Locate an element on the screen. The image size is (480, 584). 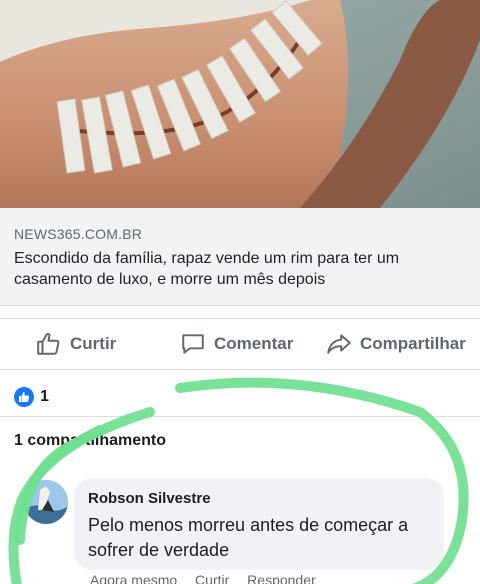
divider is located at coordinates (240, 416).